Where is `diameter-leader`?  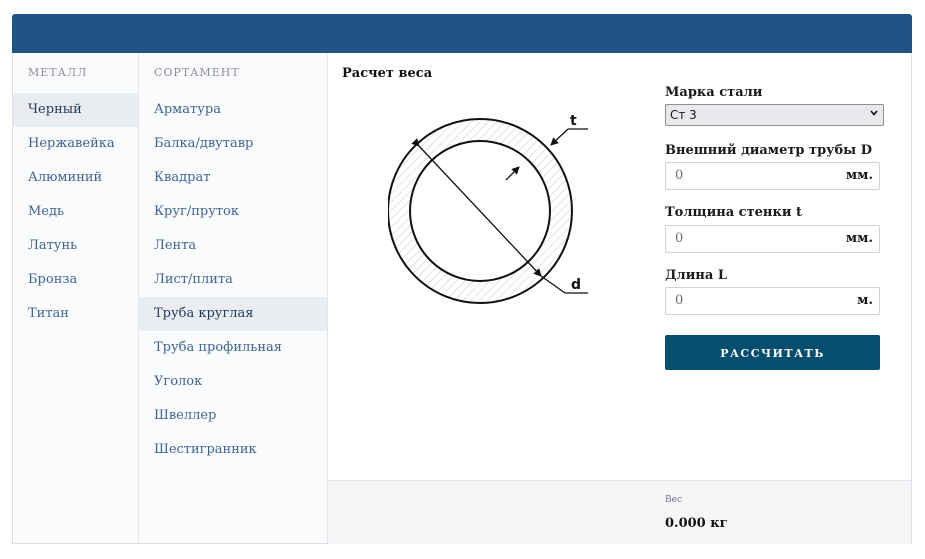
diameter-leader is located at coordinates (553, 284).